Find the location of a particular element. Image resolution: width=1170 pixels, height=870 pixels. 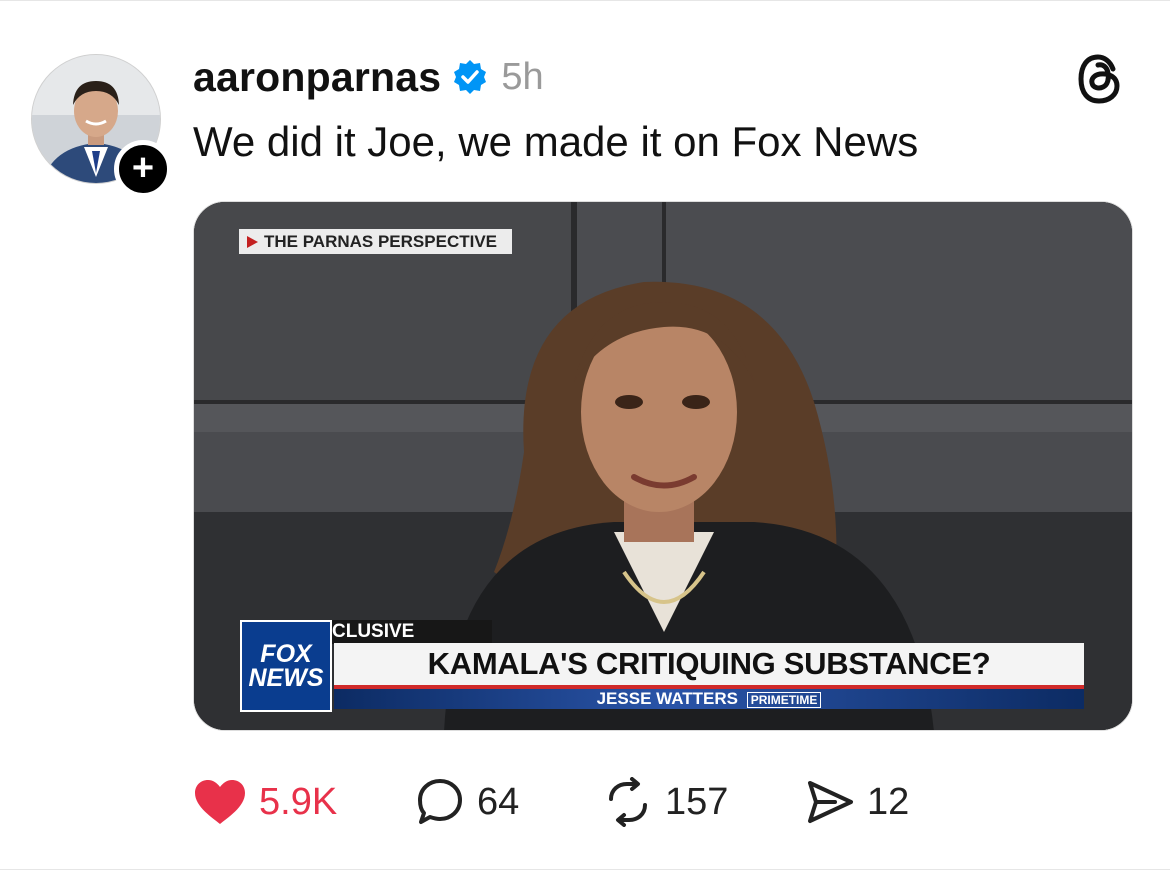

repost-button: 157 is located at coordinates (665, 802).